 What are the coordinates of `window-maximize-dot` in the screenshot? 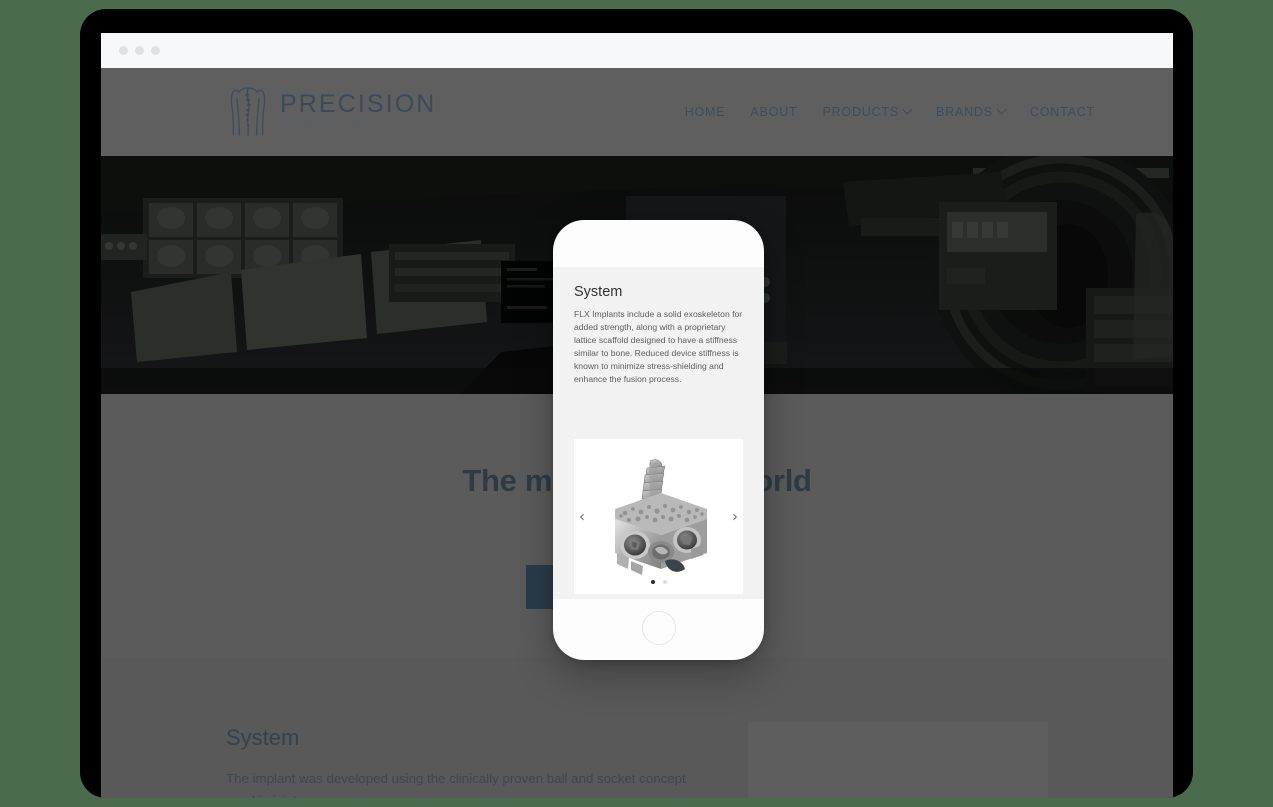 It's located at (155, 50).